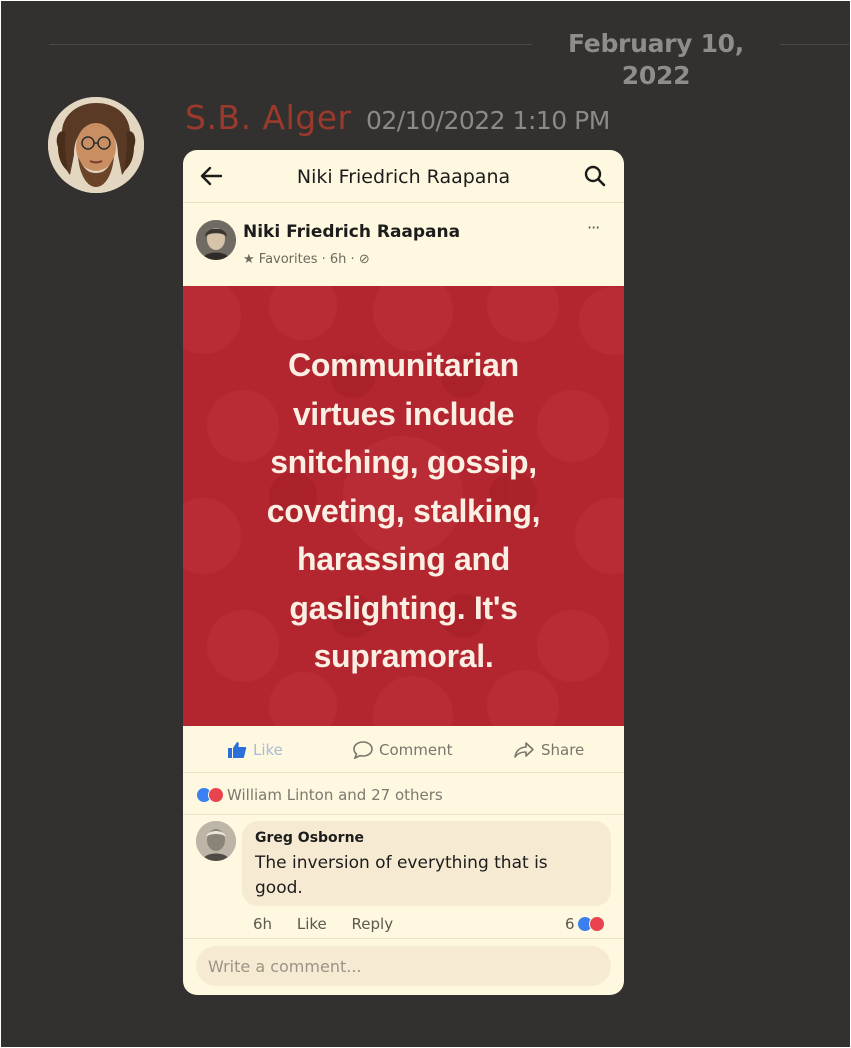  What do you see at coordinates (333, 924) in the screenshot?
I see `comment-actions: 6h Like Reply` at bounding box center [333, 924].